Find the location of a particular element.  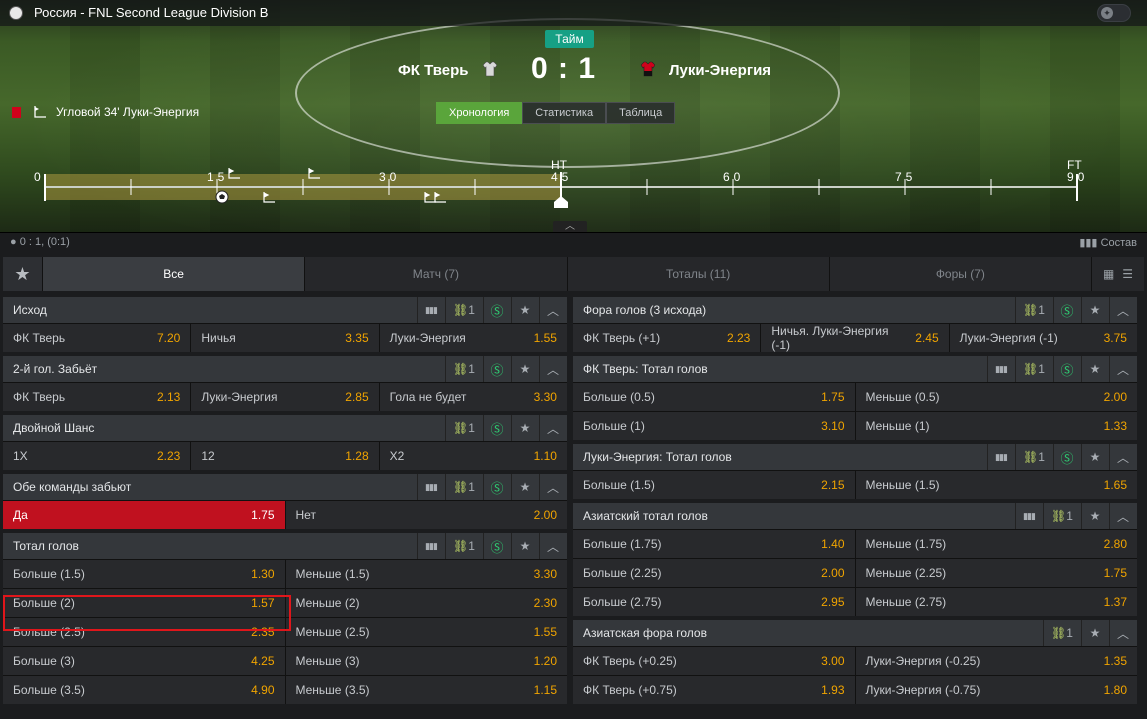

odds-button: Луки-Энергия 1.55 is located at coordinates (473, 338).